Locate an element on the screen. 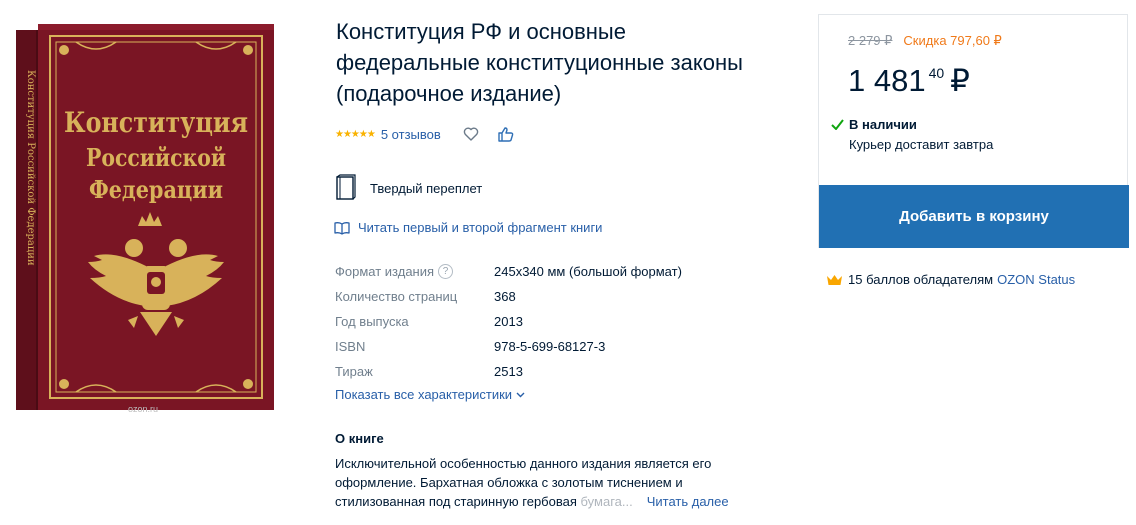  stock-status: В наличии is located at coordinates (883, 124).